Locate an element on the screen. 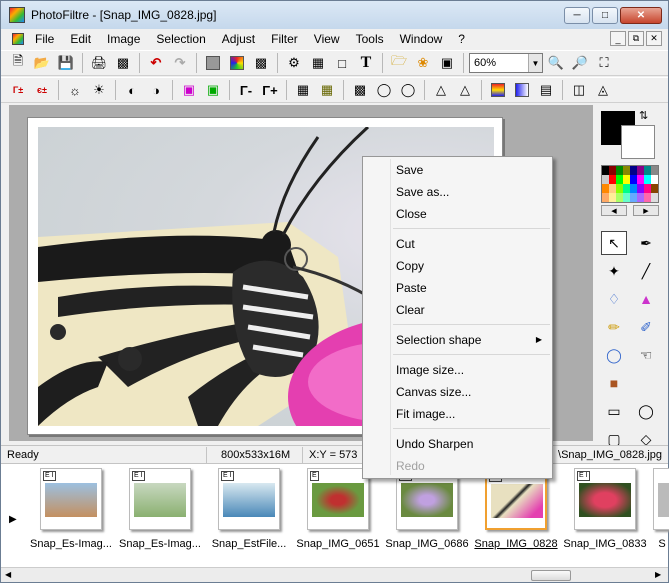 The image size is (669, 583). gamma-up-icon: Γ+ is located at coordinates (270, 90).